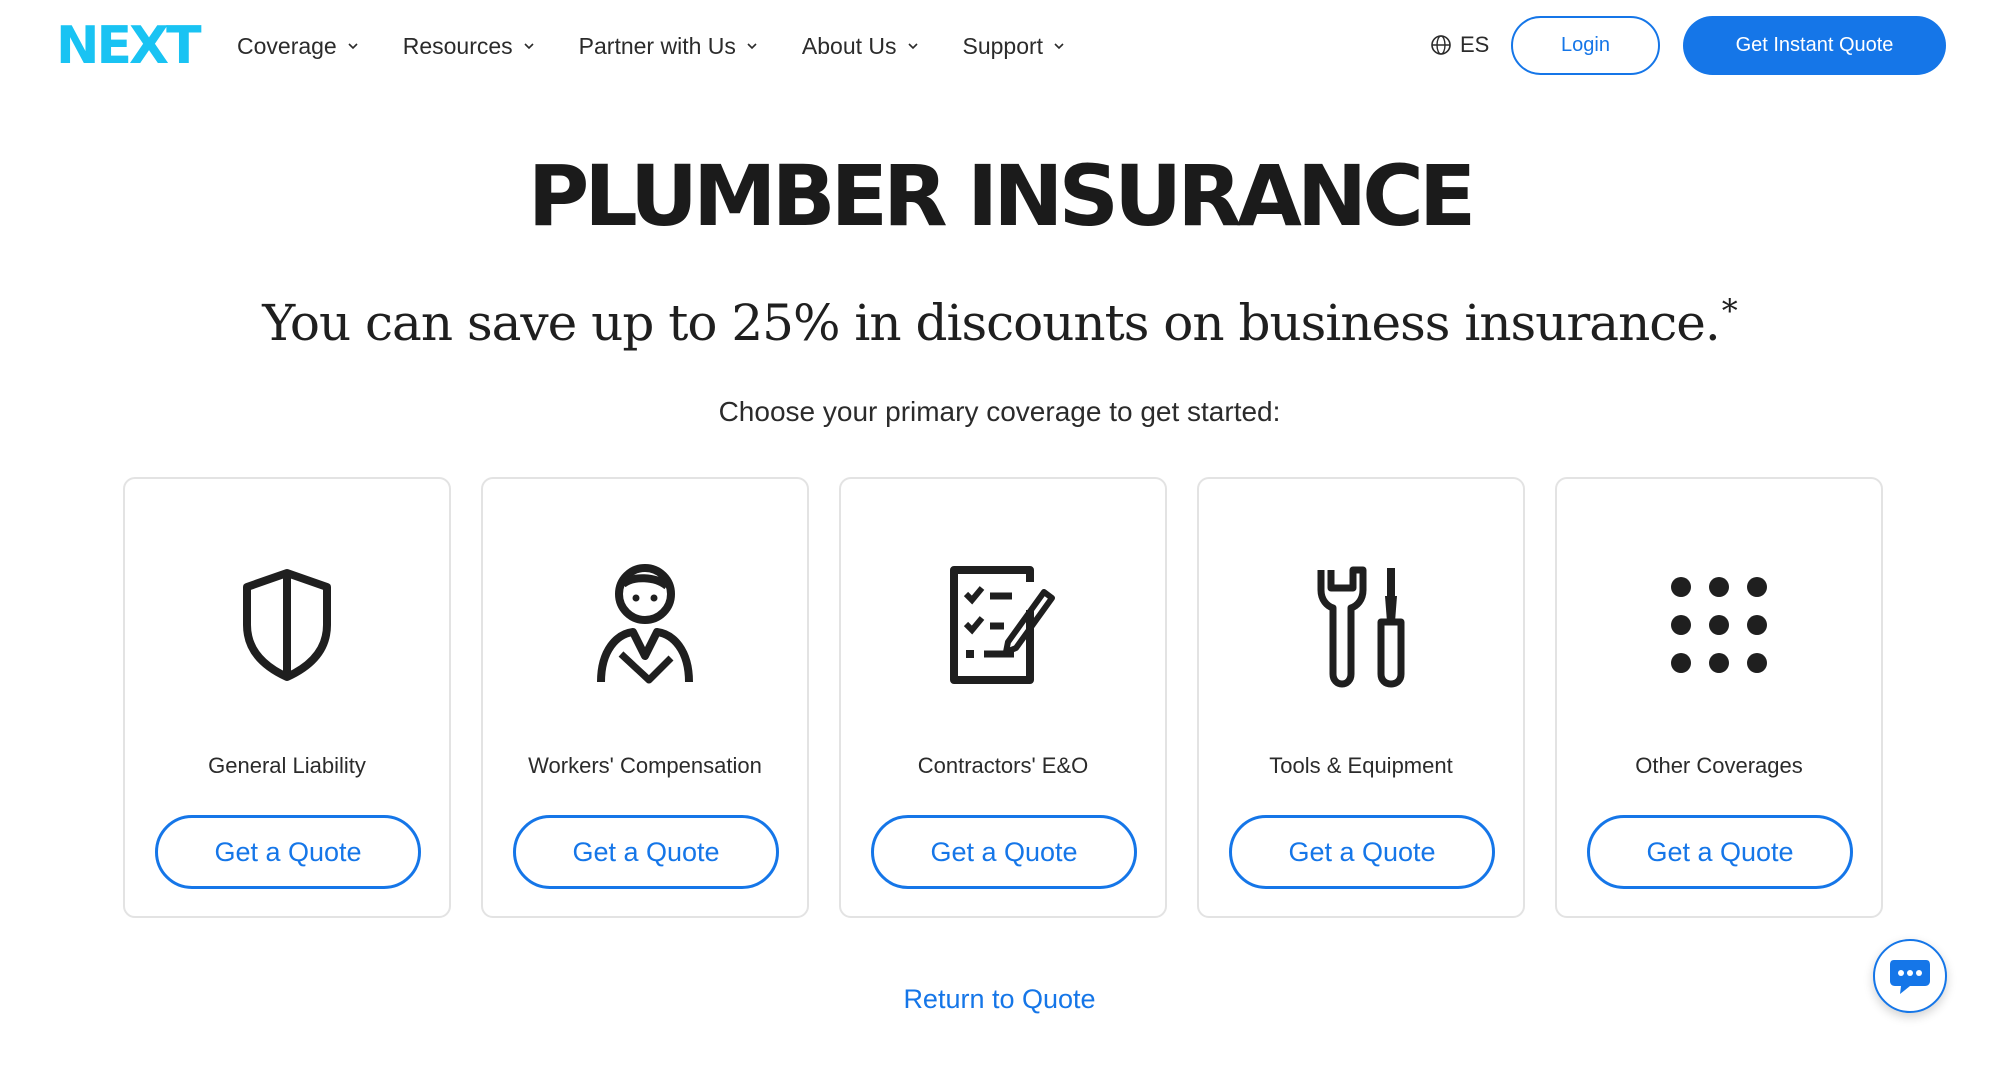 This screenshot has width=1999, height=1078. Describe the element at coordinates (1003, 625) in the screenshot. I see `checklist-icon` at that location.